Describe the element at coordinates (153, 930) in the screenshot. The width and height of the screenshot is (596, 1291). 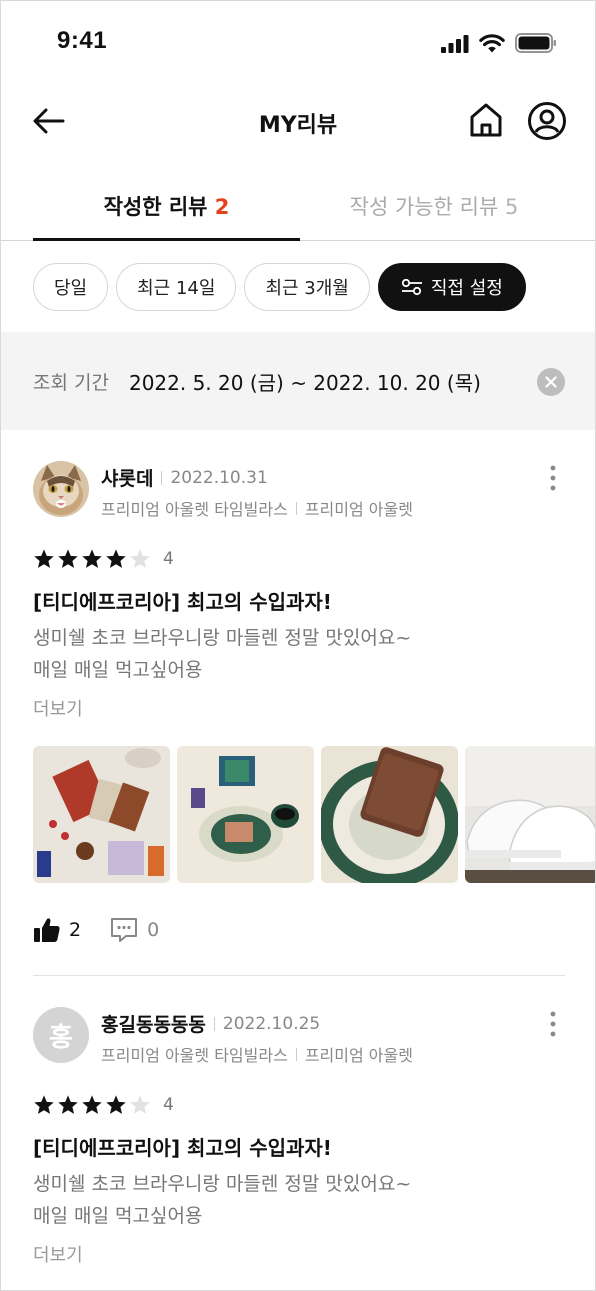
I see `comment-count: 0` at that location.